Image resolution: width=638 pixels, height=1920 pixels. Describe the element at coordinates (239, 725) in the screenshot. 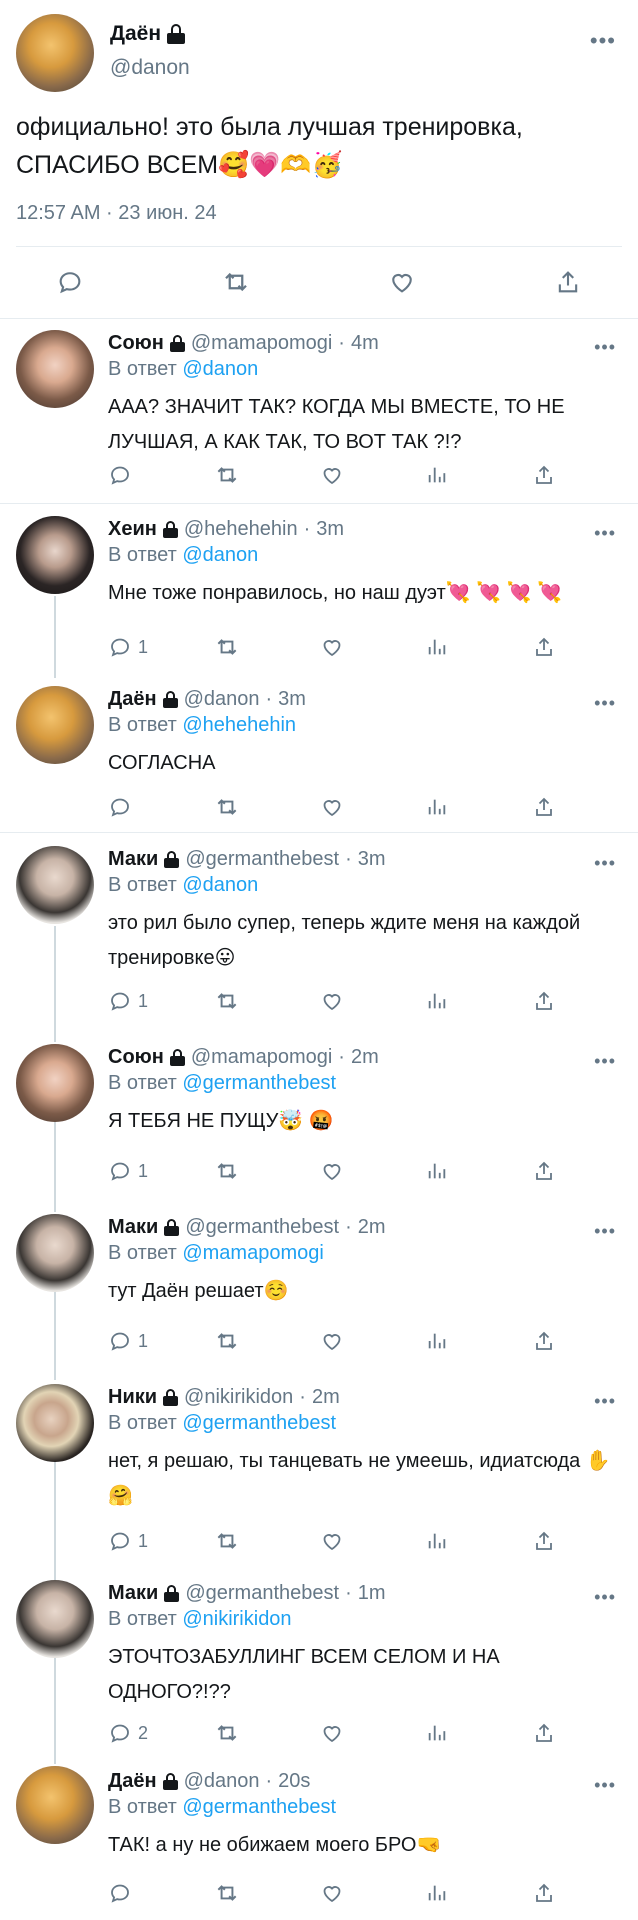

I see `reply-to-mention: @hehehehin` at that location.